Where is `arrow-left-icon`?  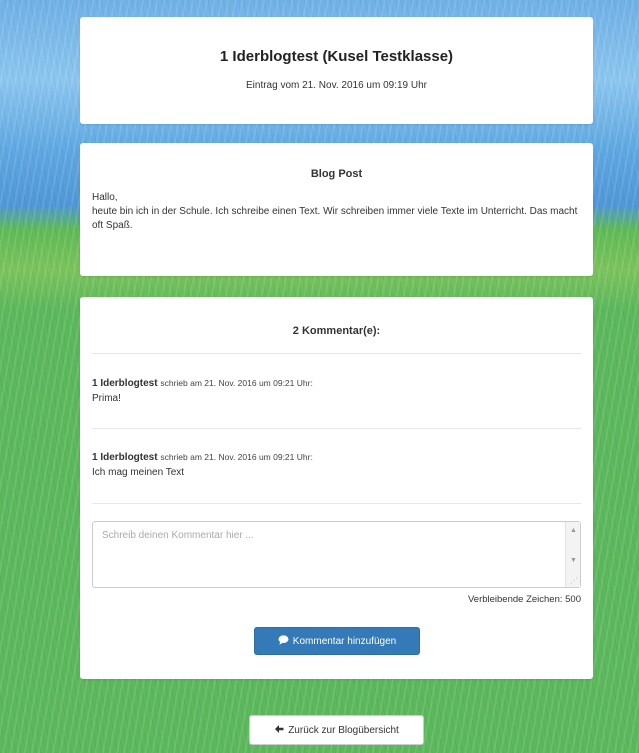 arrow-left-icon is located at coordinates (279, 730).